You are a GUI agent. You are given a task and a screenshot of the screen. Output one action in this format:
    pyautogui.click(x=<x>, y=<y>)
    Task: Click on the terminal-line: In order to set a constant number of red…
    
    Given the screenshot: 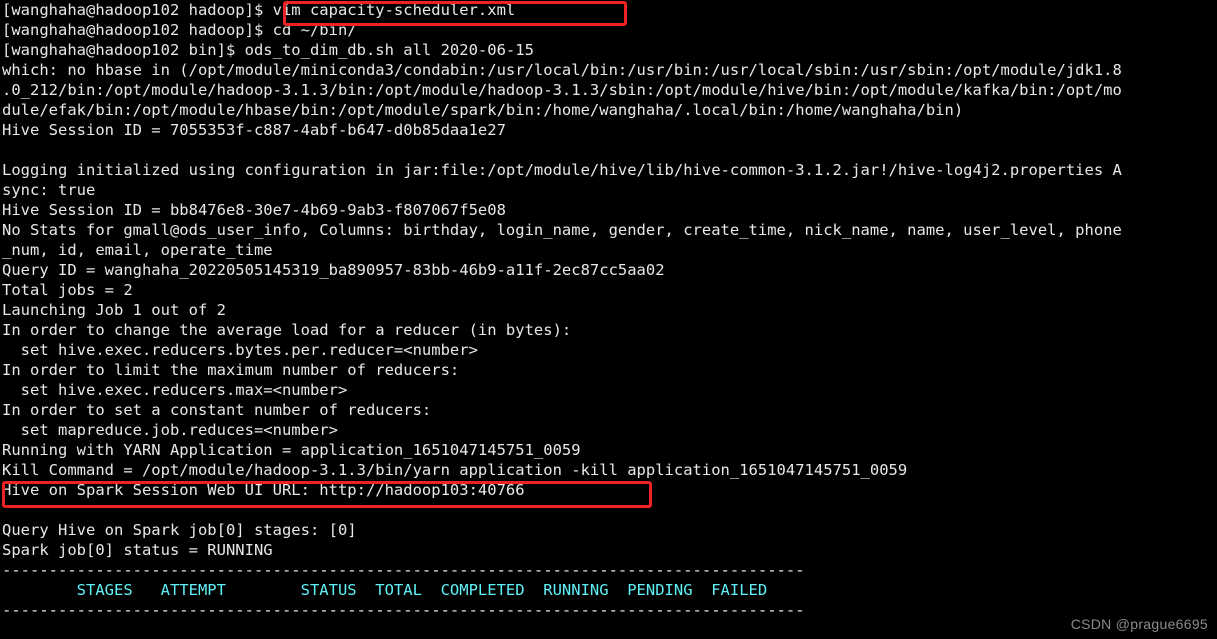 What is the action you would take?
    pyautogui.click(x=217, y=410)
    